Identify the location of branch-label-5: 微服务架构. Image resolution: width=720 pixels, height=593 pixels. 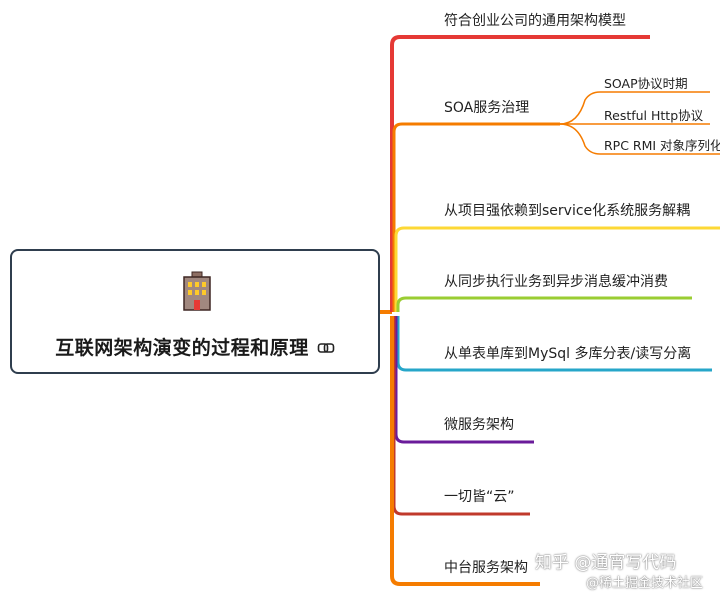
(479, 424).